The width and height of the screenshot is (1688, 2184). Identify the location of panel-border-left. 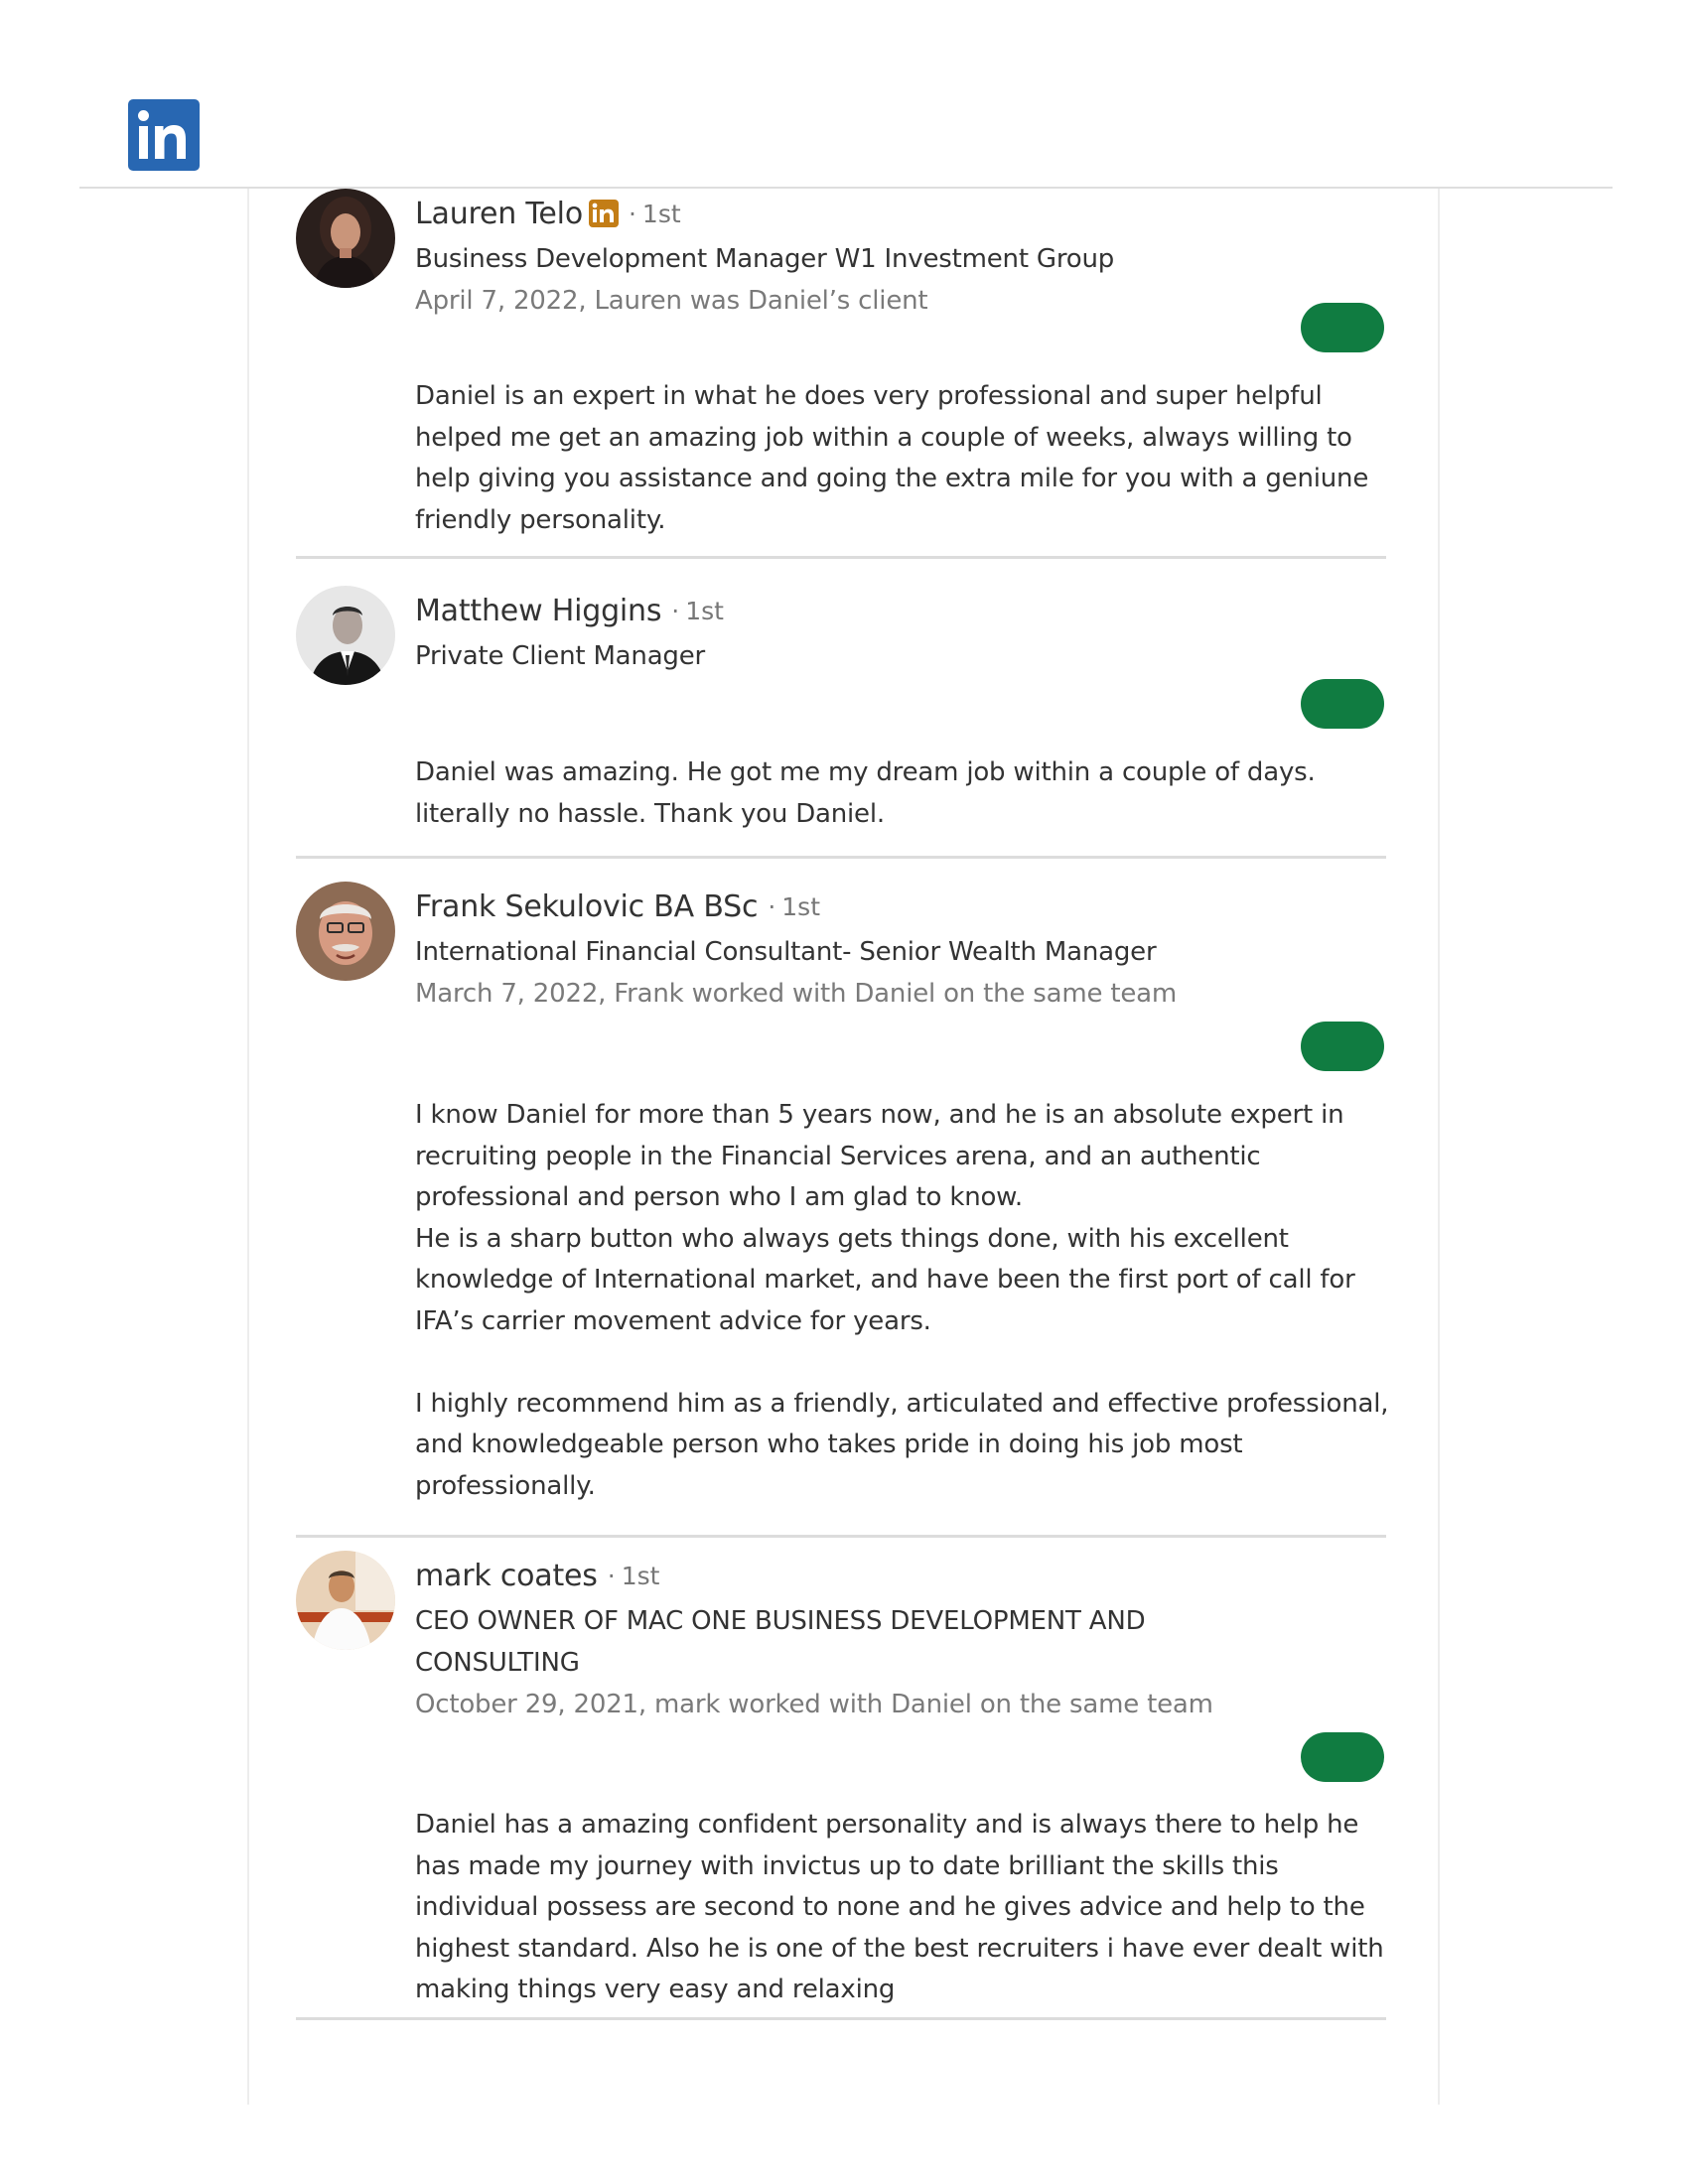
(248, 1147).